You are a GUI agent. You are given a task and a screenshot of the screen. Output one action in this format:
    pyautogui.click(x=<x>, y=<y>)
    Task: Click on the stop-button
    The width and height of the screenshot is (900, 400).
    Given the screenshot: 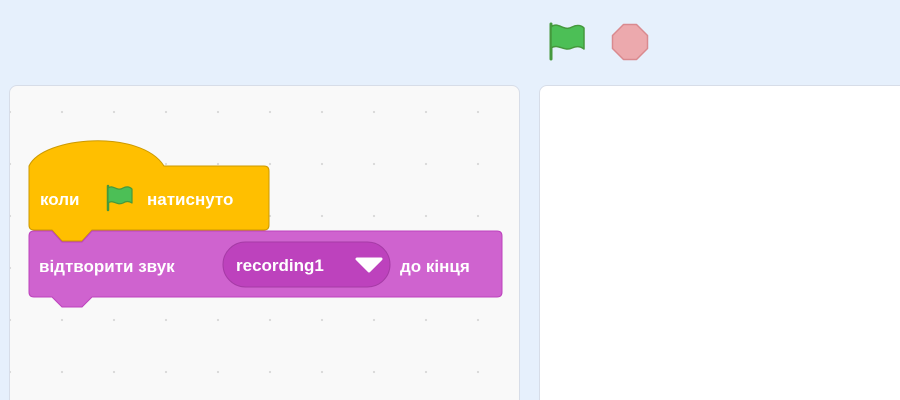 What is the action you would take?
    pyautogui.click(x=630, y=42)
    